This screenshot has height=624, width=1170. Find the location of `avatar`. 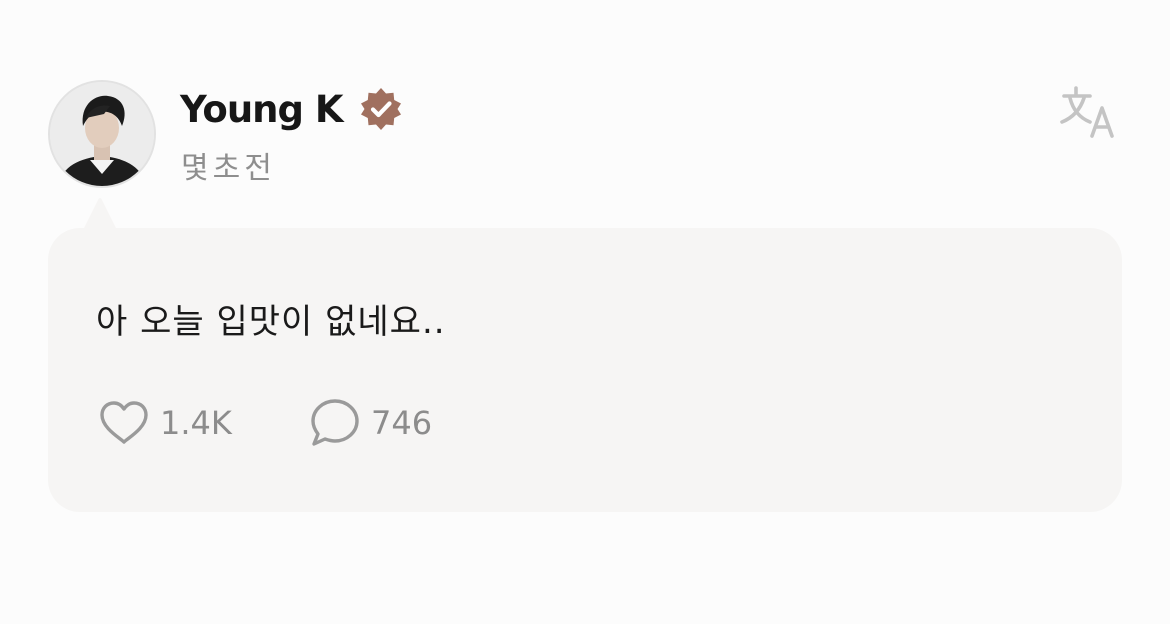

avatar is located at coordinates (102, 134).